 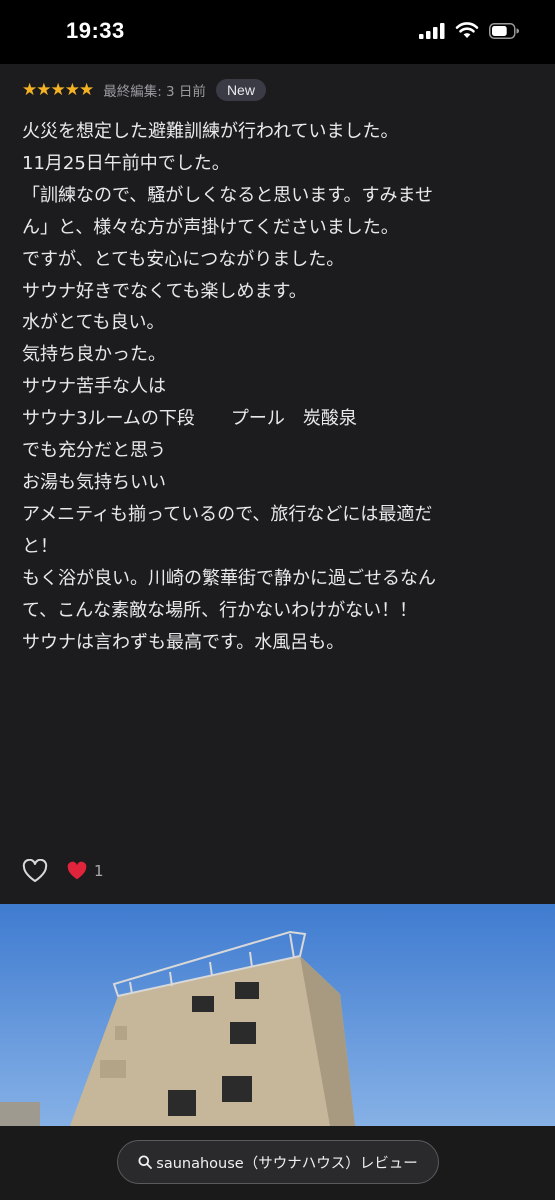 I want to click on status-bar: 19:33, so click(x=277, y=32).